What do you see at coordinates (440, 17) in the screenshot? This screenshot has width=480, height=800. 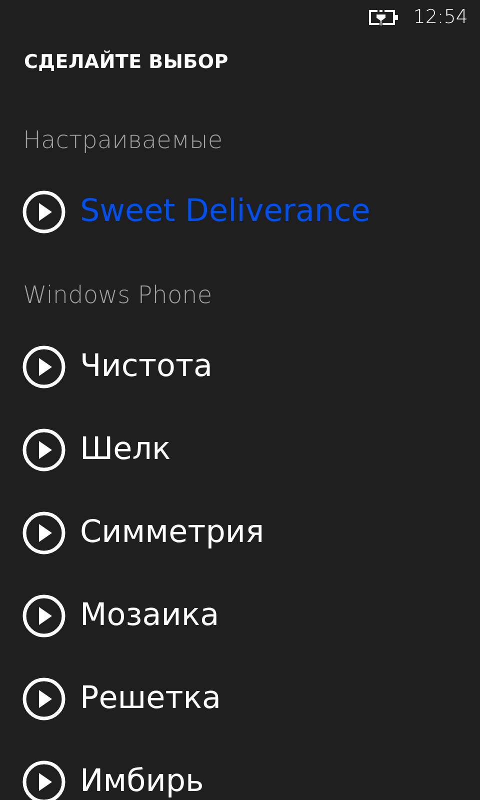 I see `clock: 12:54` at bounding box center [440, 17].